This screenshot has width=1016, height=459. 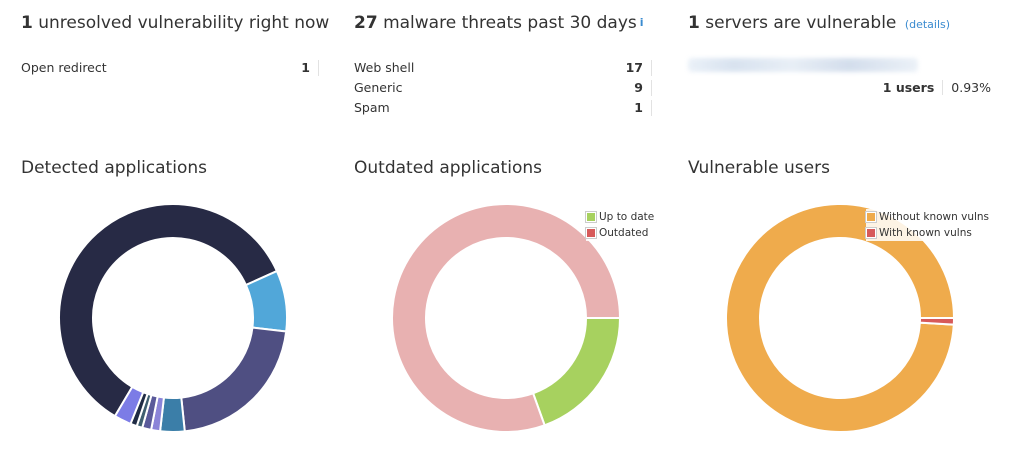 I want to click on vulnerabilities-headline: 1 unresolved vulnerability right now, so click(x=175, y=23).